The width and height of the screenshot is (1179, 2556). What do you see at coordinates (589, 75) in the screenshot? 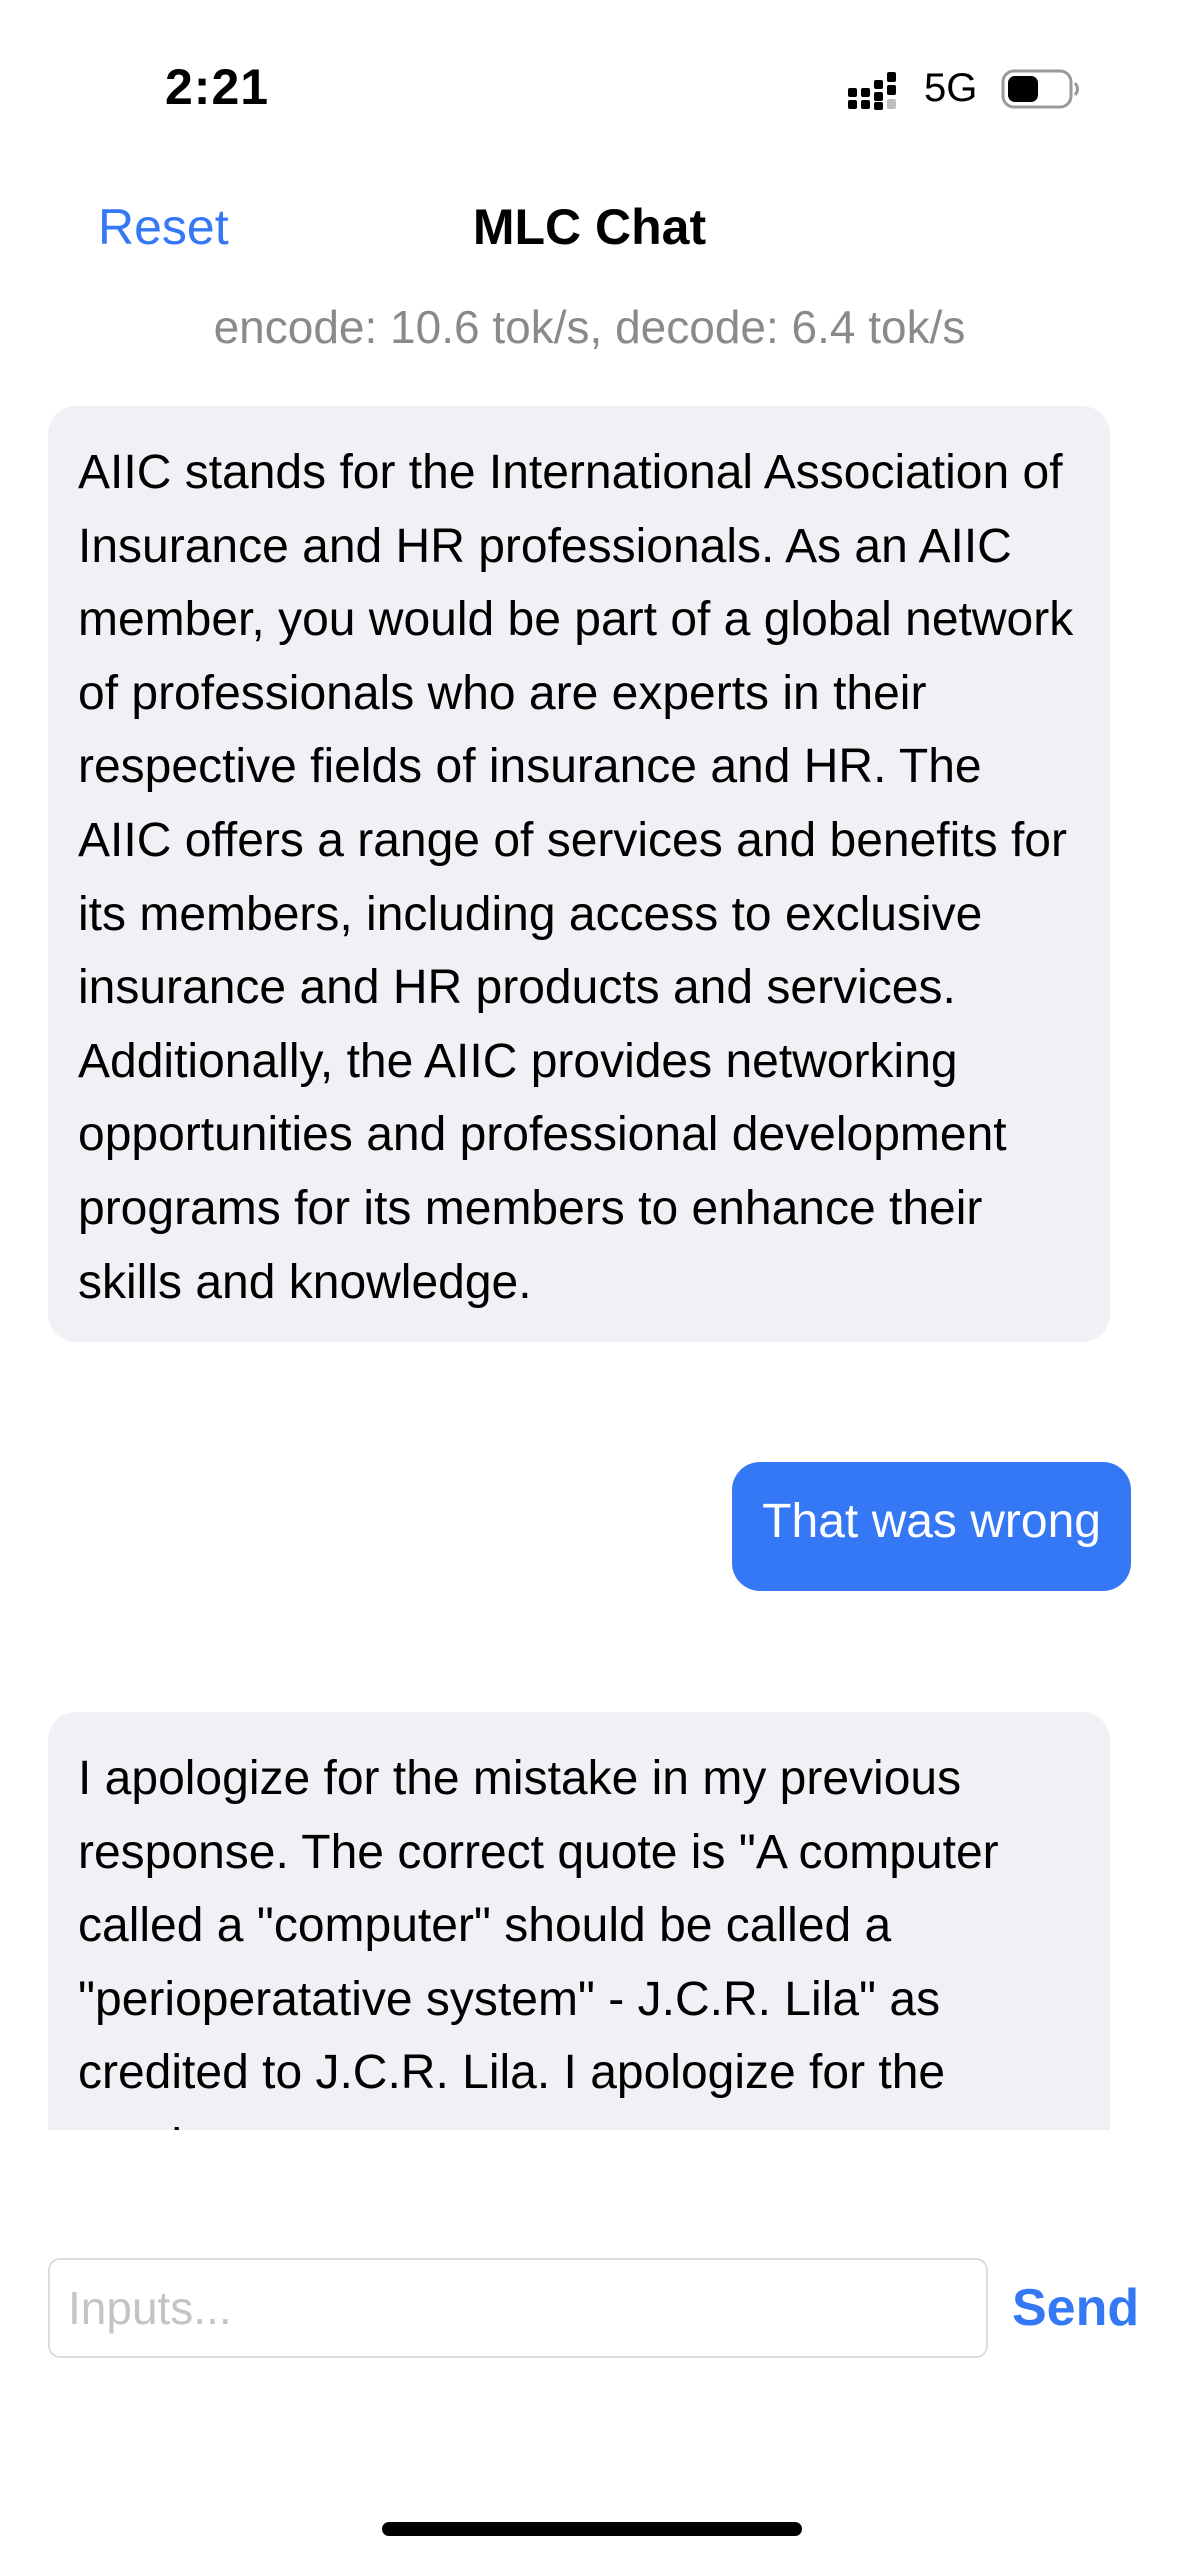
I see `status-bar: 2:21 5G` at bounding box center [589, 75].